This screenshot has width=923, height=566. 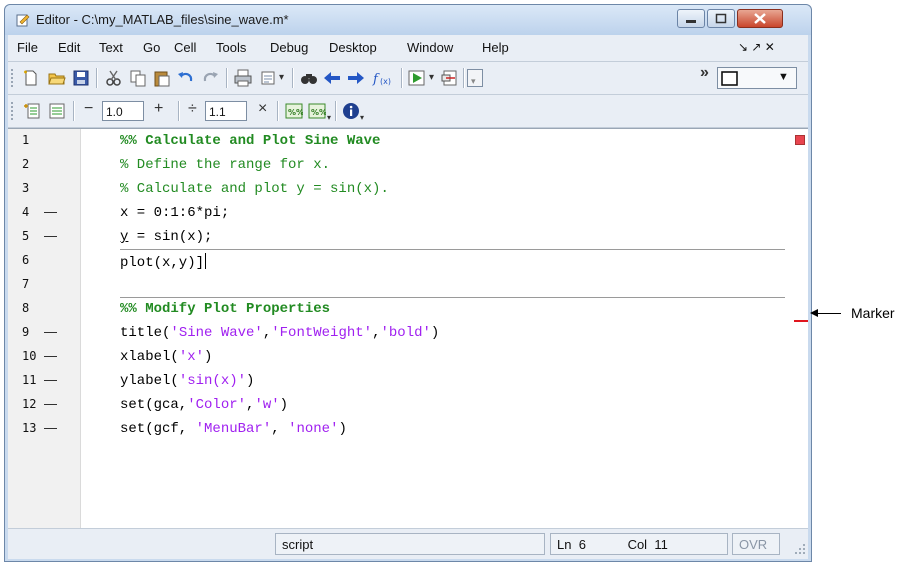 I want to click on code-line: 12 — set(gca,'Color','w'), so click(x=398, y=405).